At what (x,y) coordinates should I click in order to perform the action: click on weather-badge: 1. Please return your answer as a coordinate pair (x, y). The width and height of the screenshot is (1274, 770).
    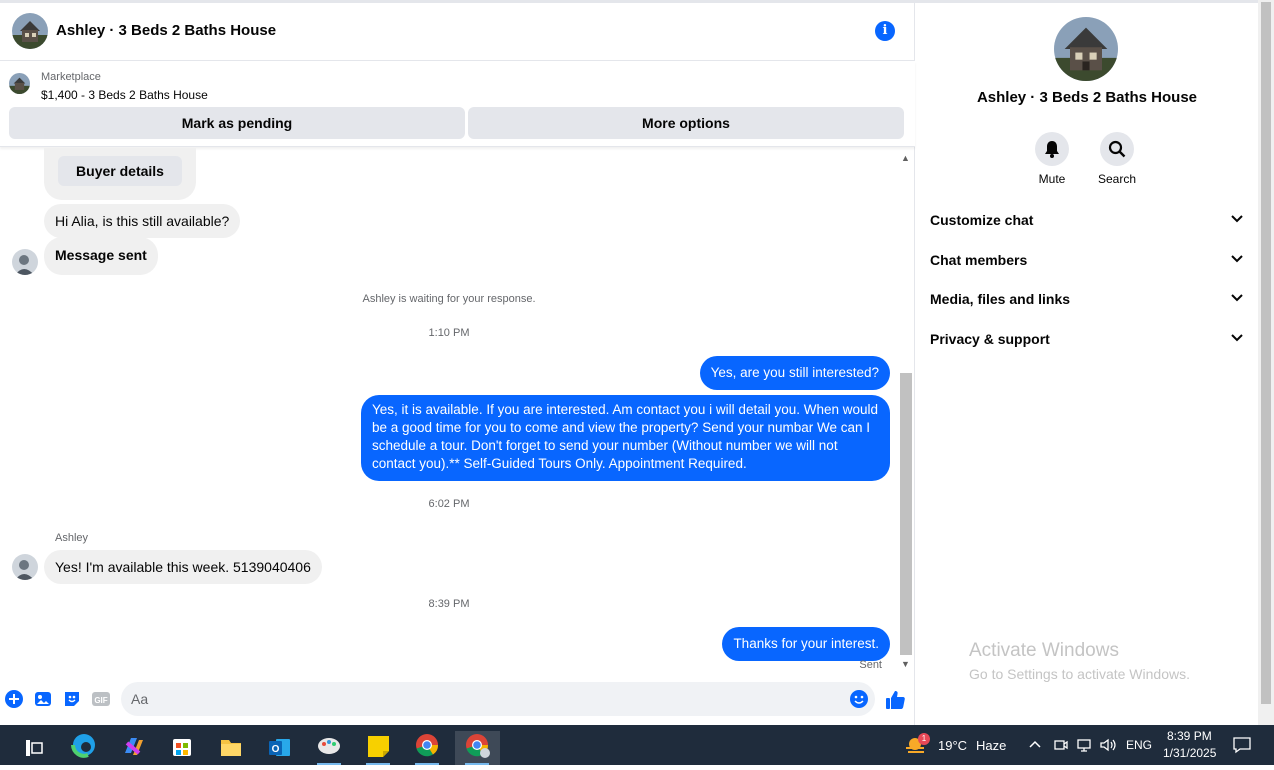
    Looking at the image, I should click on (924, 739).